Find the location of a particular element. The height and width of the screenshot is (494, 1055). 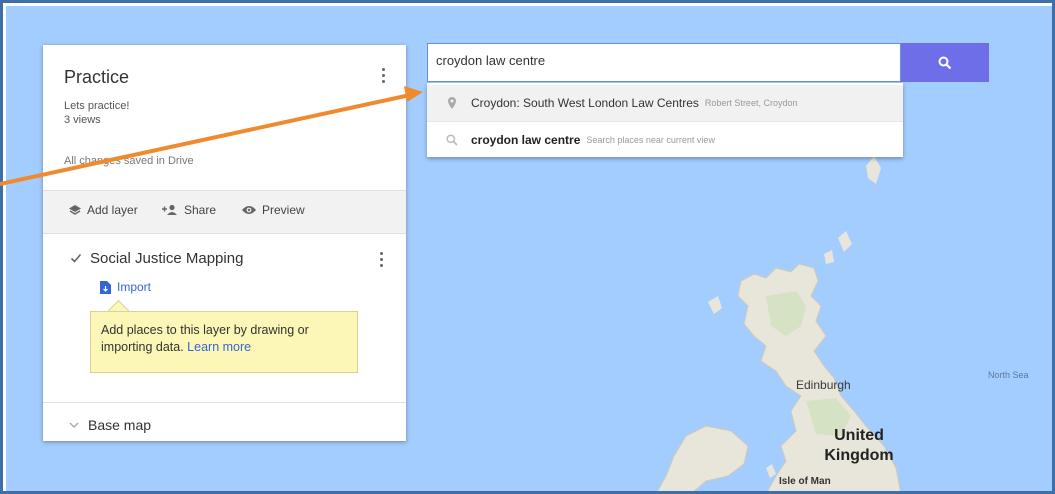

suggestion-title: croydon law centre is located at coordinates (526, 140).